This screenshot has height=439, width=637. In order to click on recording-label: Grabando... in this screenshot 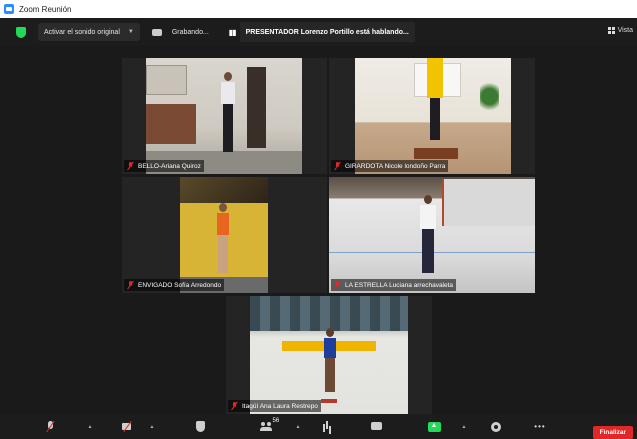, I will do `click(190, 32)`.